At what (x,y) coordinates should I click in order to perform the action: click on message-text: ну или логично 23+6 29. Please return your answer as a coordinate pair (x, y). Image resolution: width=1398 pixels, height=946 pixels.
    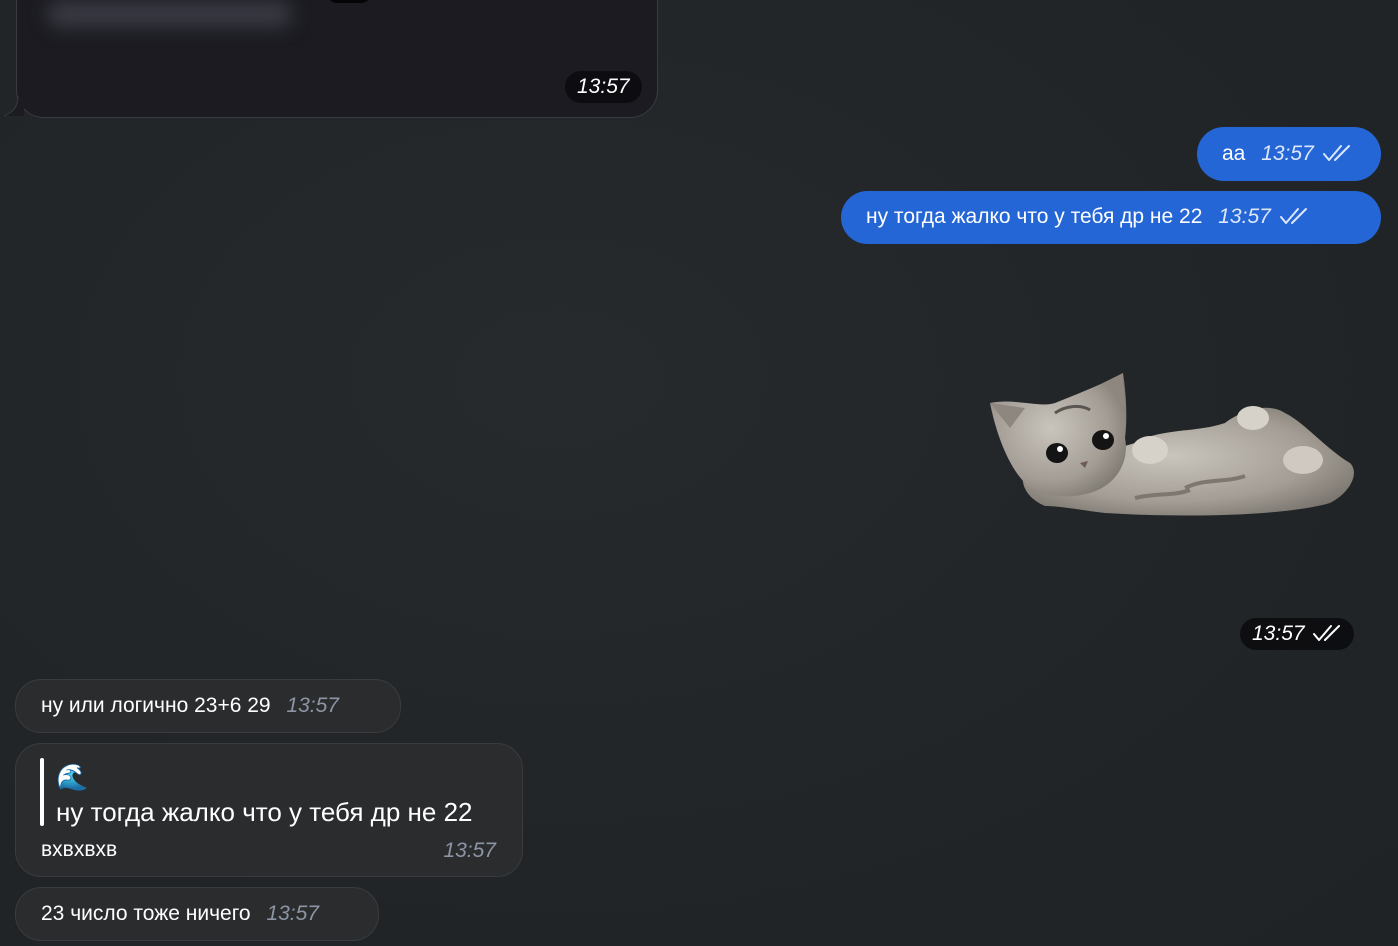
    Looking at the image, I should click on (156, 705).